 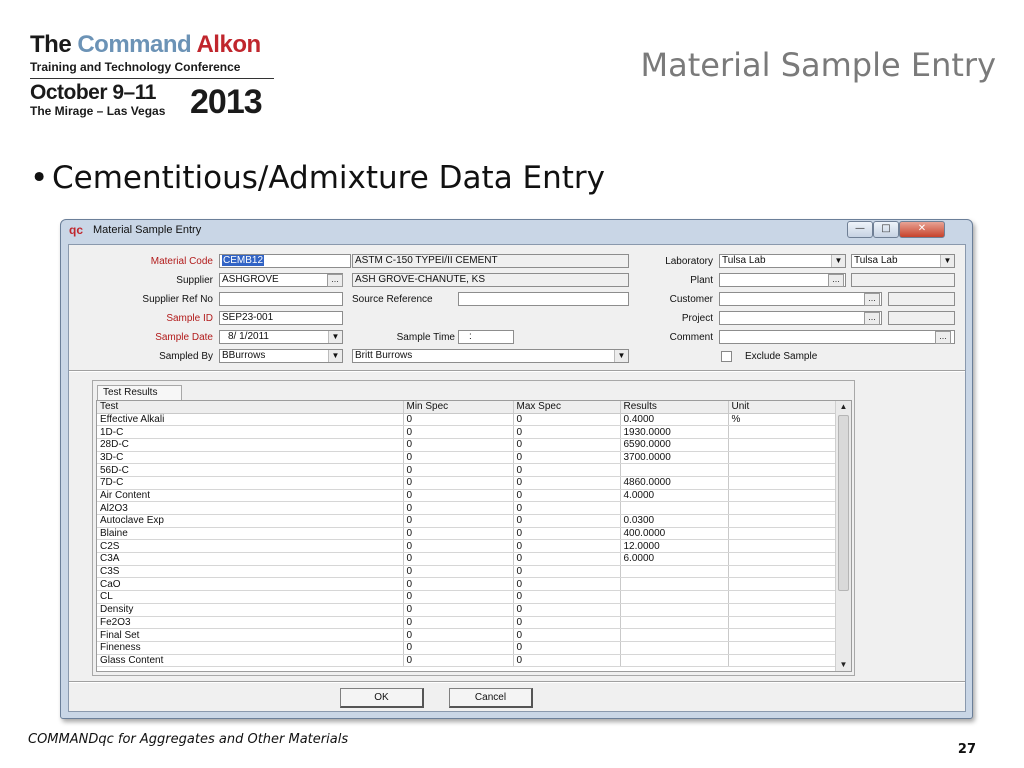 What do you see at coordinates (281, 318) in the screenshot?
I see `sample-id-field: SEP23-001` at bounding box center [281, 318].